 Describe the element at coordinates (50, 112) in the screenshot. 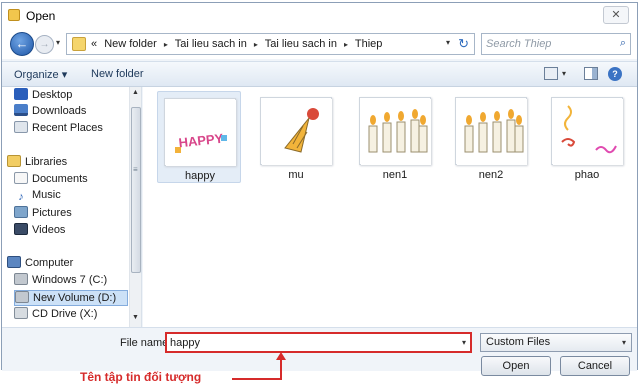

I see `sidebar-item-downloads: Downloads` at that location.